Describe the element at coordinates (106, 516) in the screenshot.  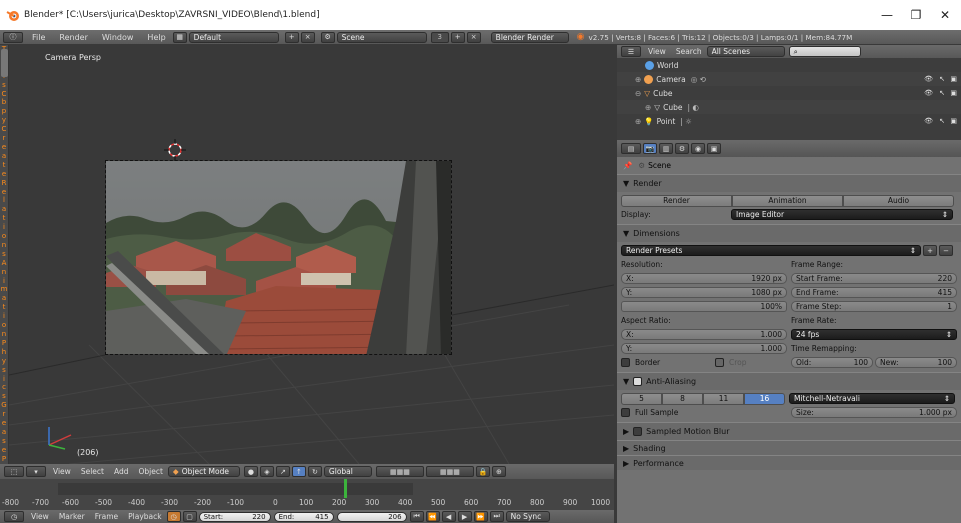
I see `menu-frame: Frame` at that location.